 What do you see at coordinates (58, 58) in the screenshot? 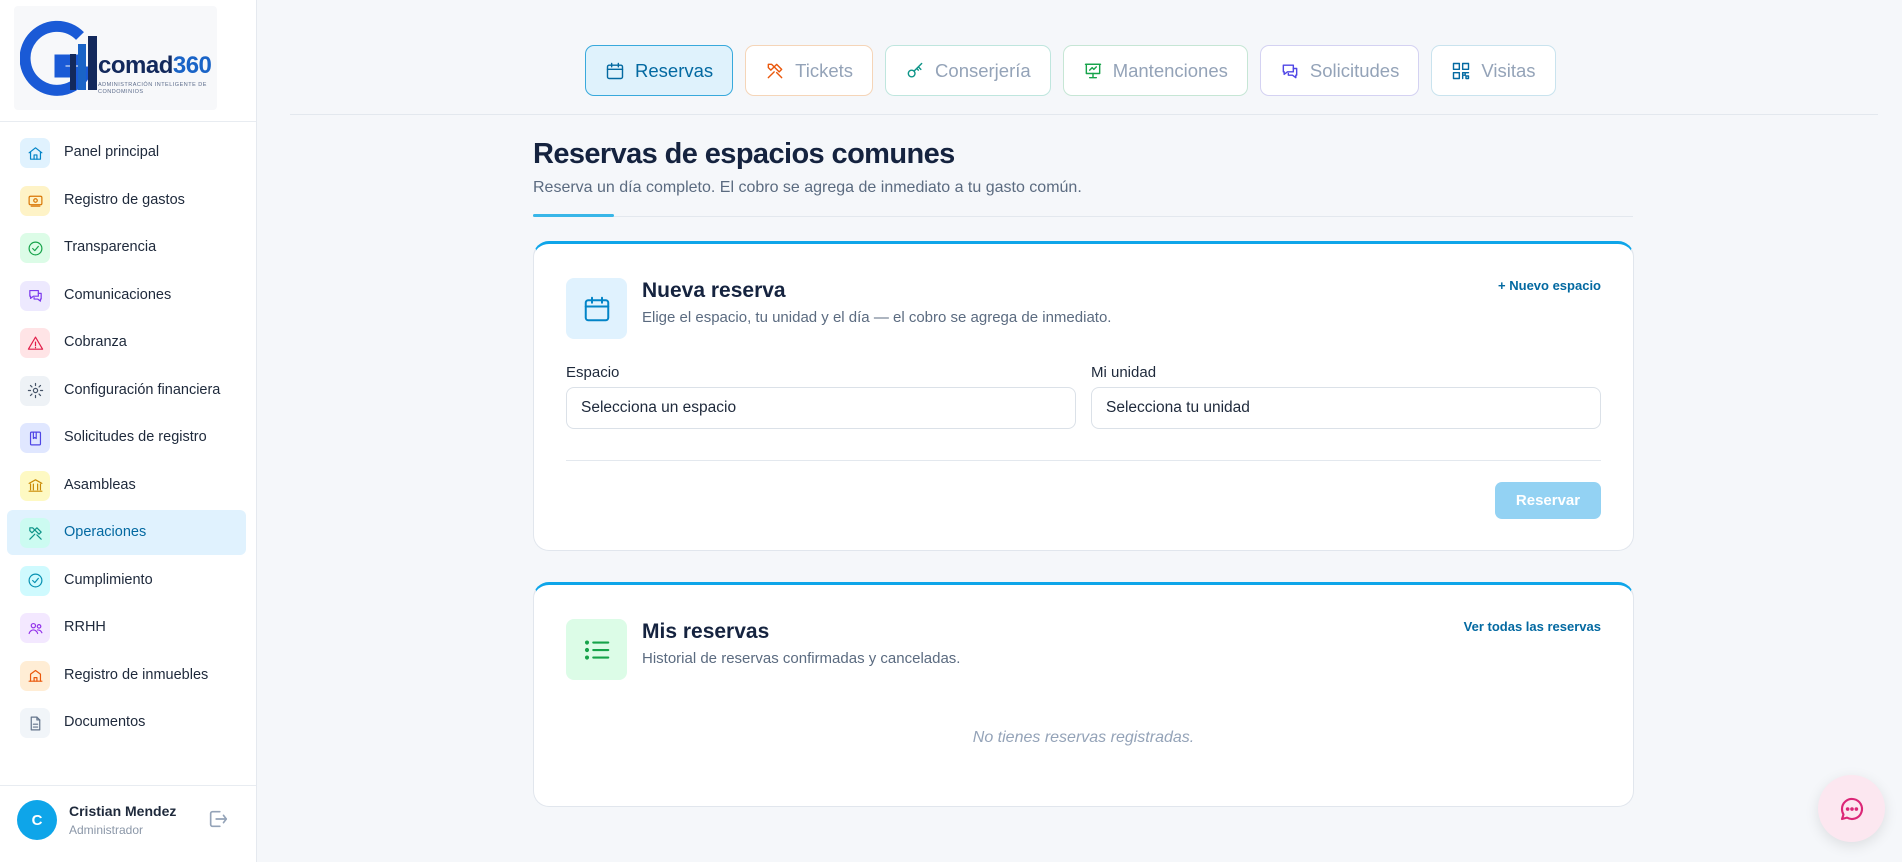
I see `logo-mark-icon` at bounding box center [58, 58].